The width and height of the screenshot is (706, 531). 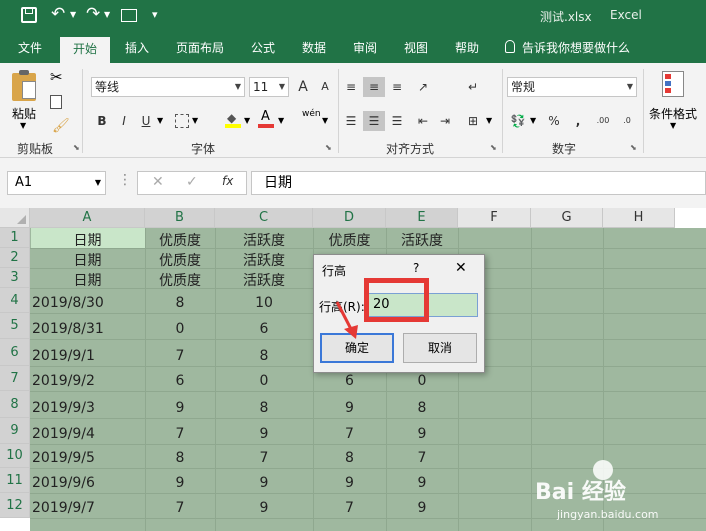 I want to click on column-header-a: A, so click(x=87, y=218).